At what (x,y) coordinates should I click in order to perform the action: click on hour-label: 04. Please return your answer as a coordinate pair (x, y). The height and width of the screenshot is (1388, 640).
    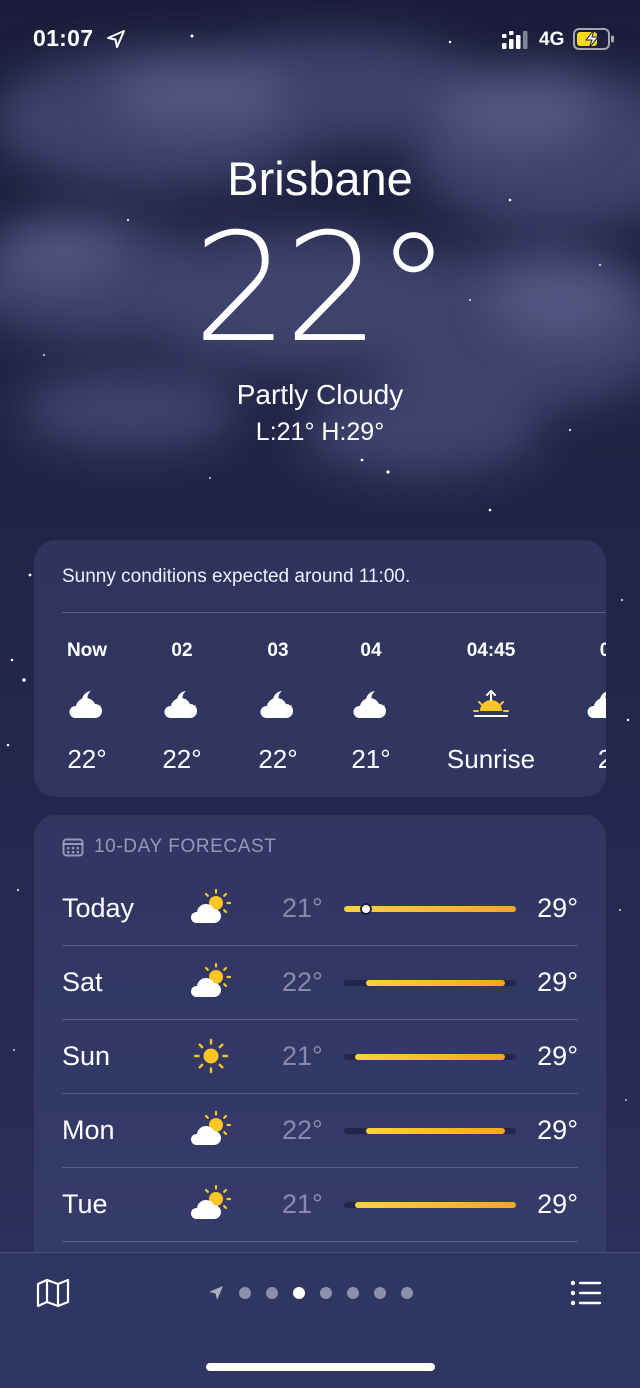
    Looking at the image, I should click on (371, 650).